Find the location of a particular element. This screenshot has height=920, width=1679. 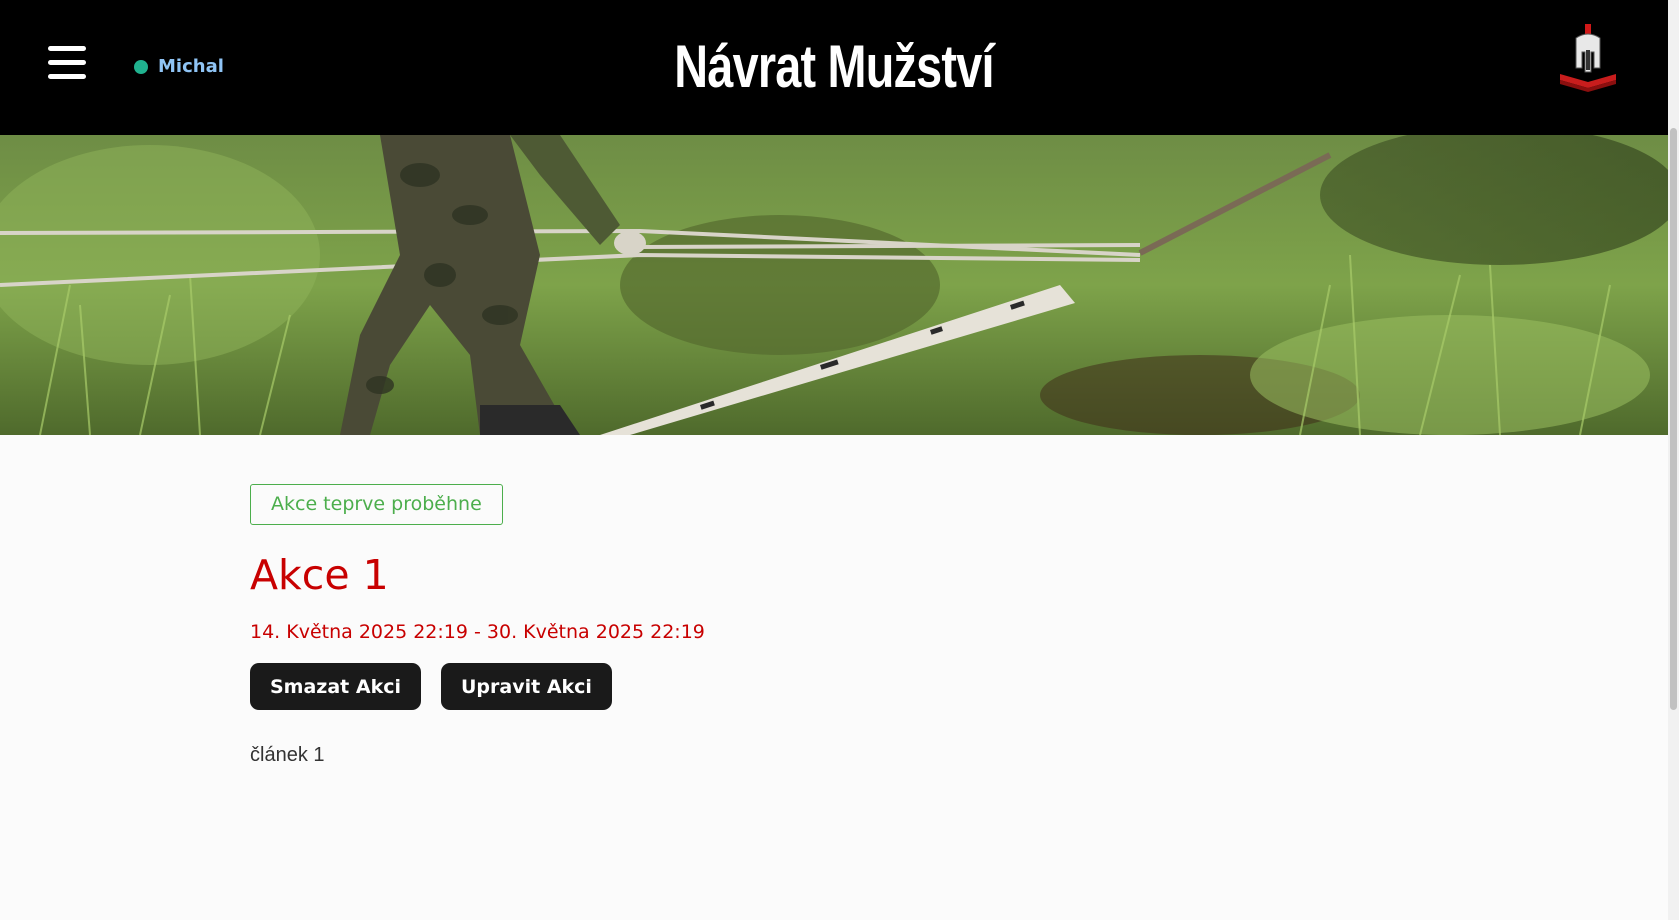

scrollbar-thumb is located at coordinates (1673, 419).